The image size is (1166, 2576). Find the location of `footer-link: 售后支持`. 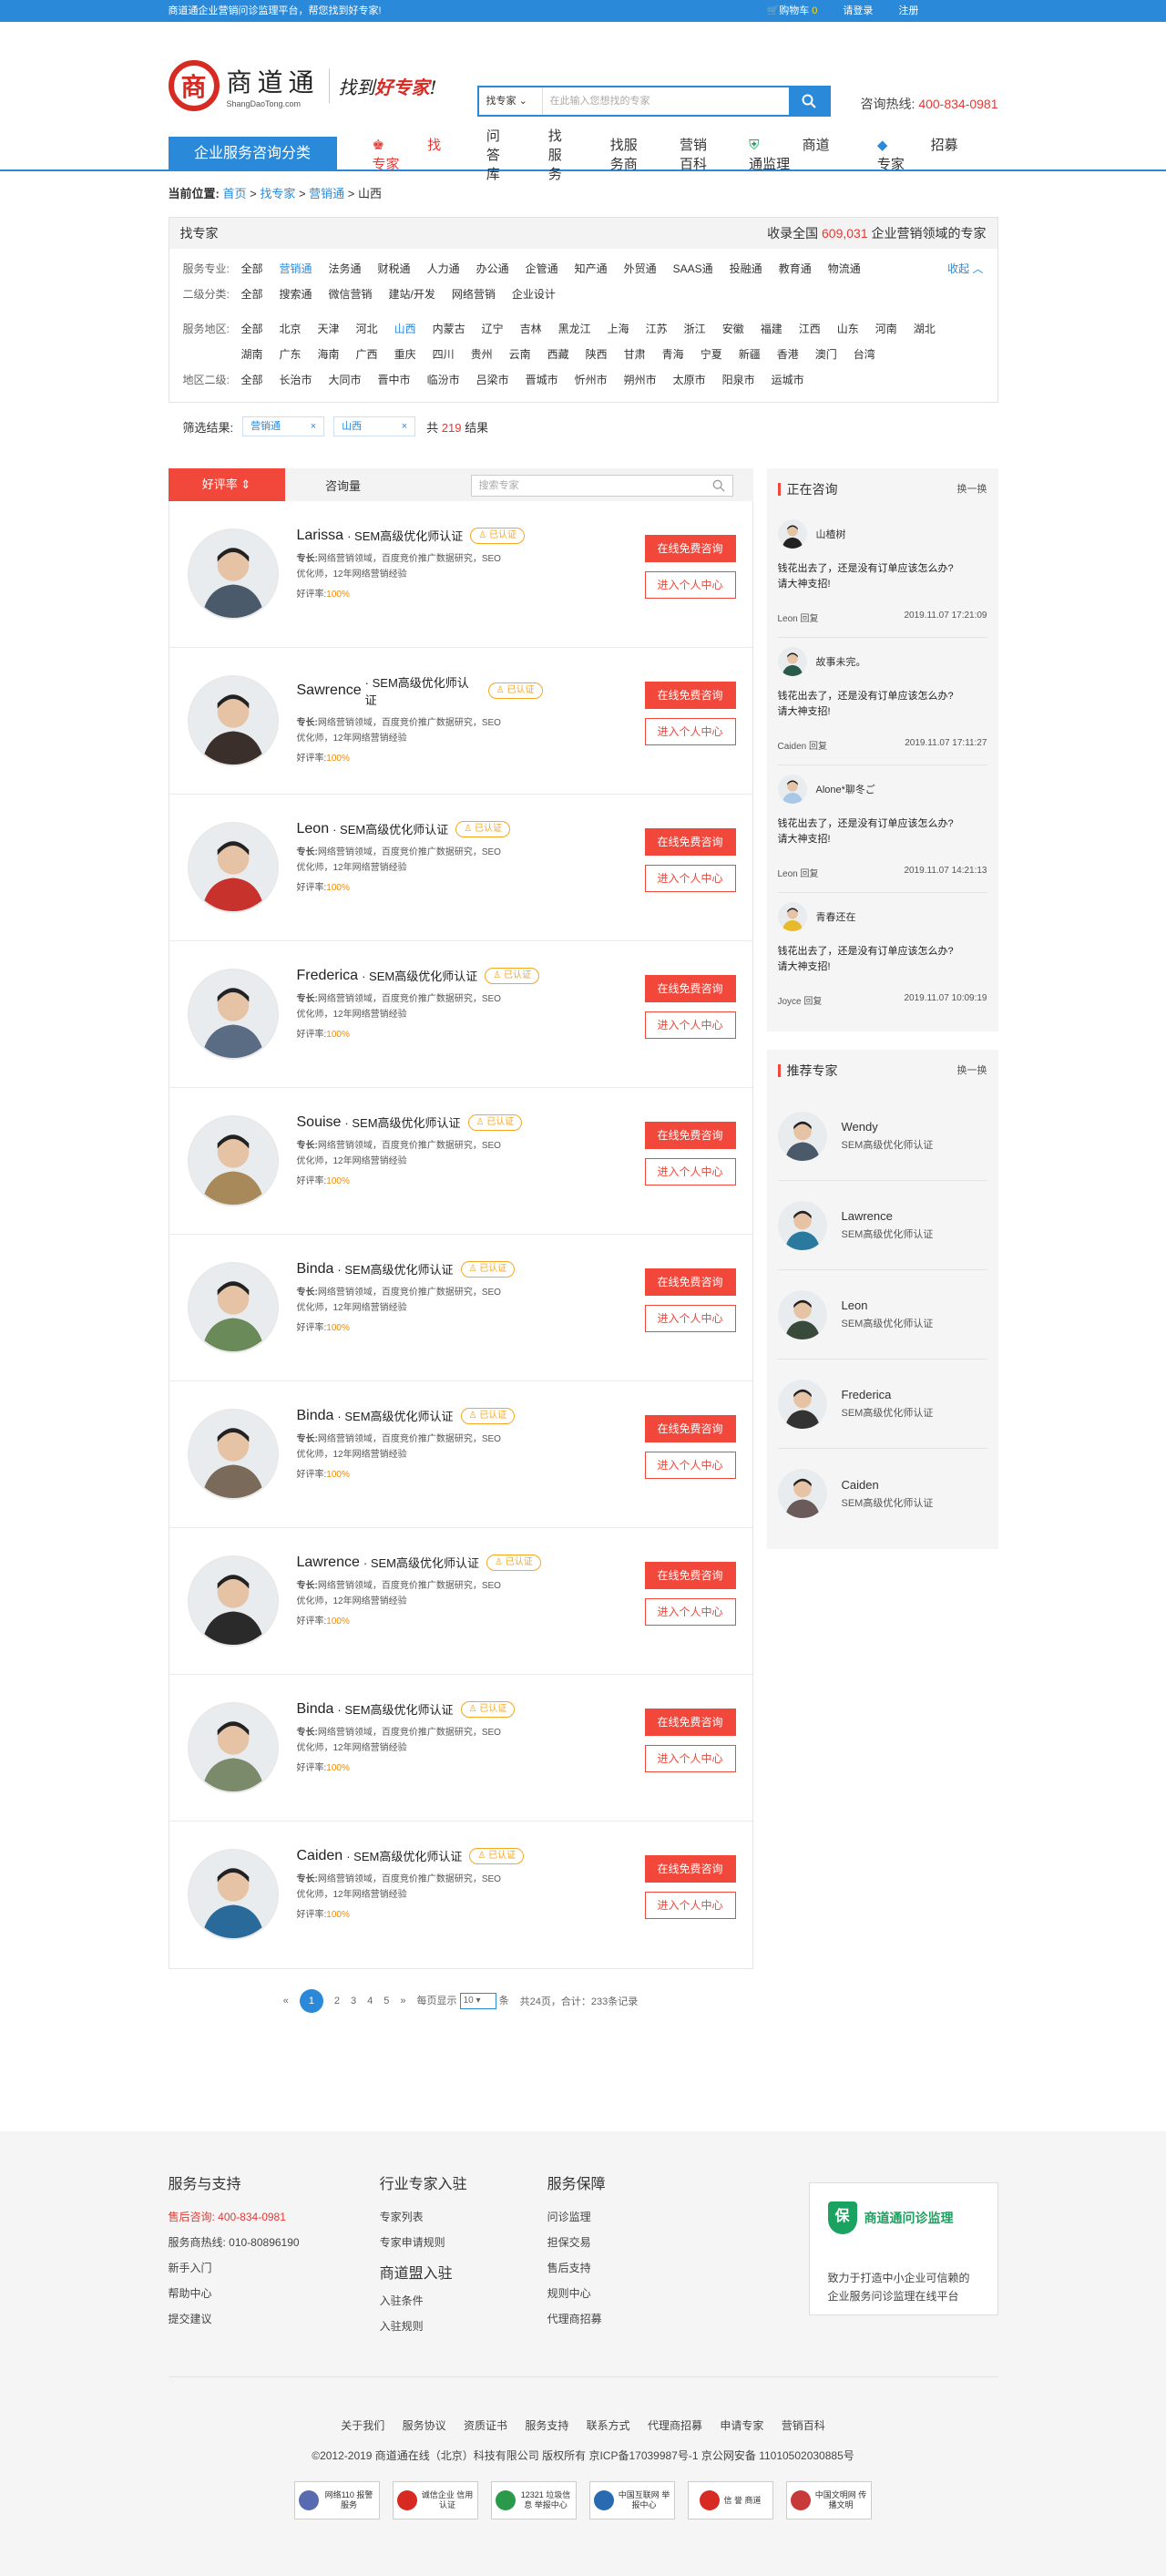

footer-link: 售后支持 is located at coordinates (576, 2268).